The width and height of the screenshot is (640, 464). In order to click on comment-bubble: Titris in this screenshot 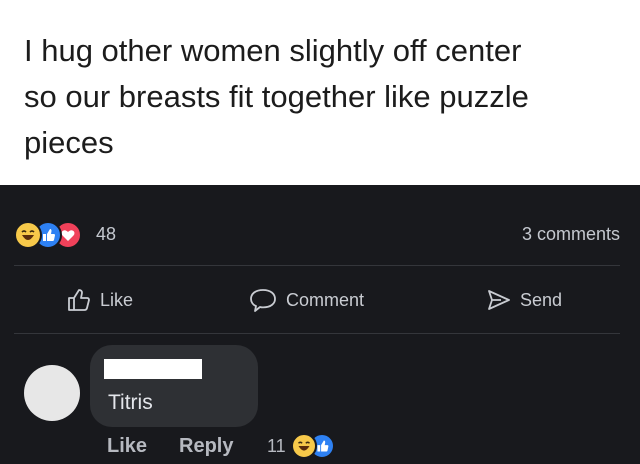, I will do `click(174, 386)`.